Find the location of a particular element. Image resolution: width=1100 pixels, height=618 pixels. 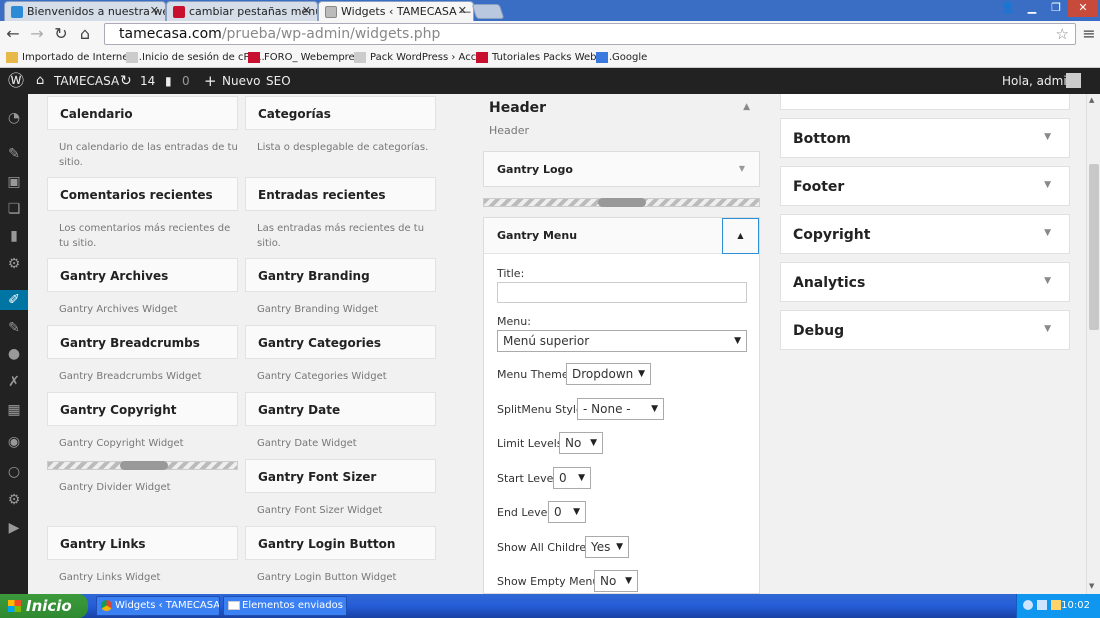

widget-gantry-links: Gantry Links is located at coordinates (142, 543).